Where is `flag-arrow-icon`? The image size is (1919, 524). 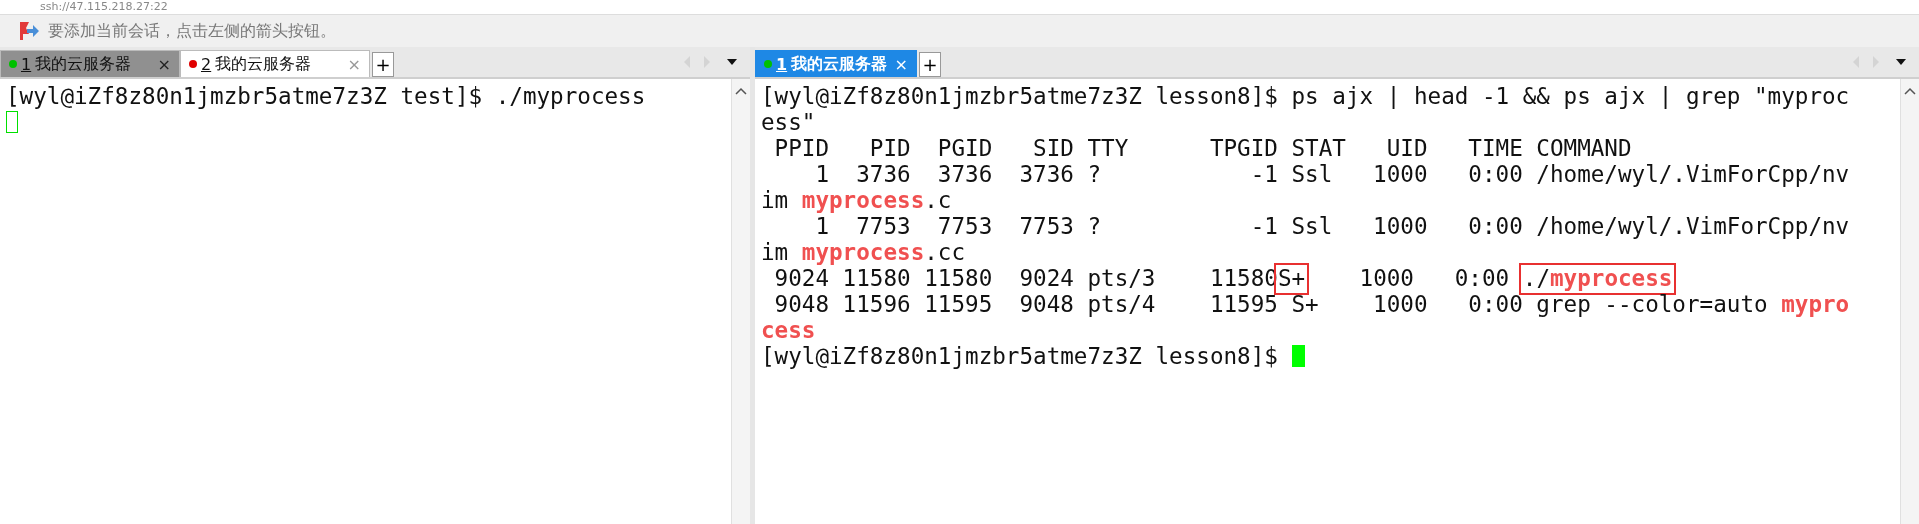 flag-arrow-icon is located at coordinates (29, 31).